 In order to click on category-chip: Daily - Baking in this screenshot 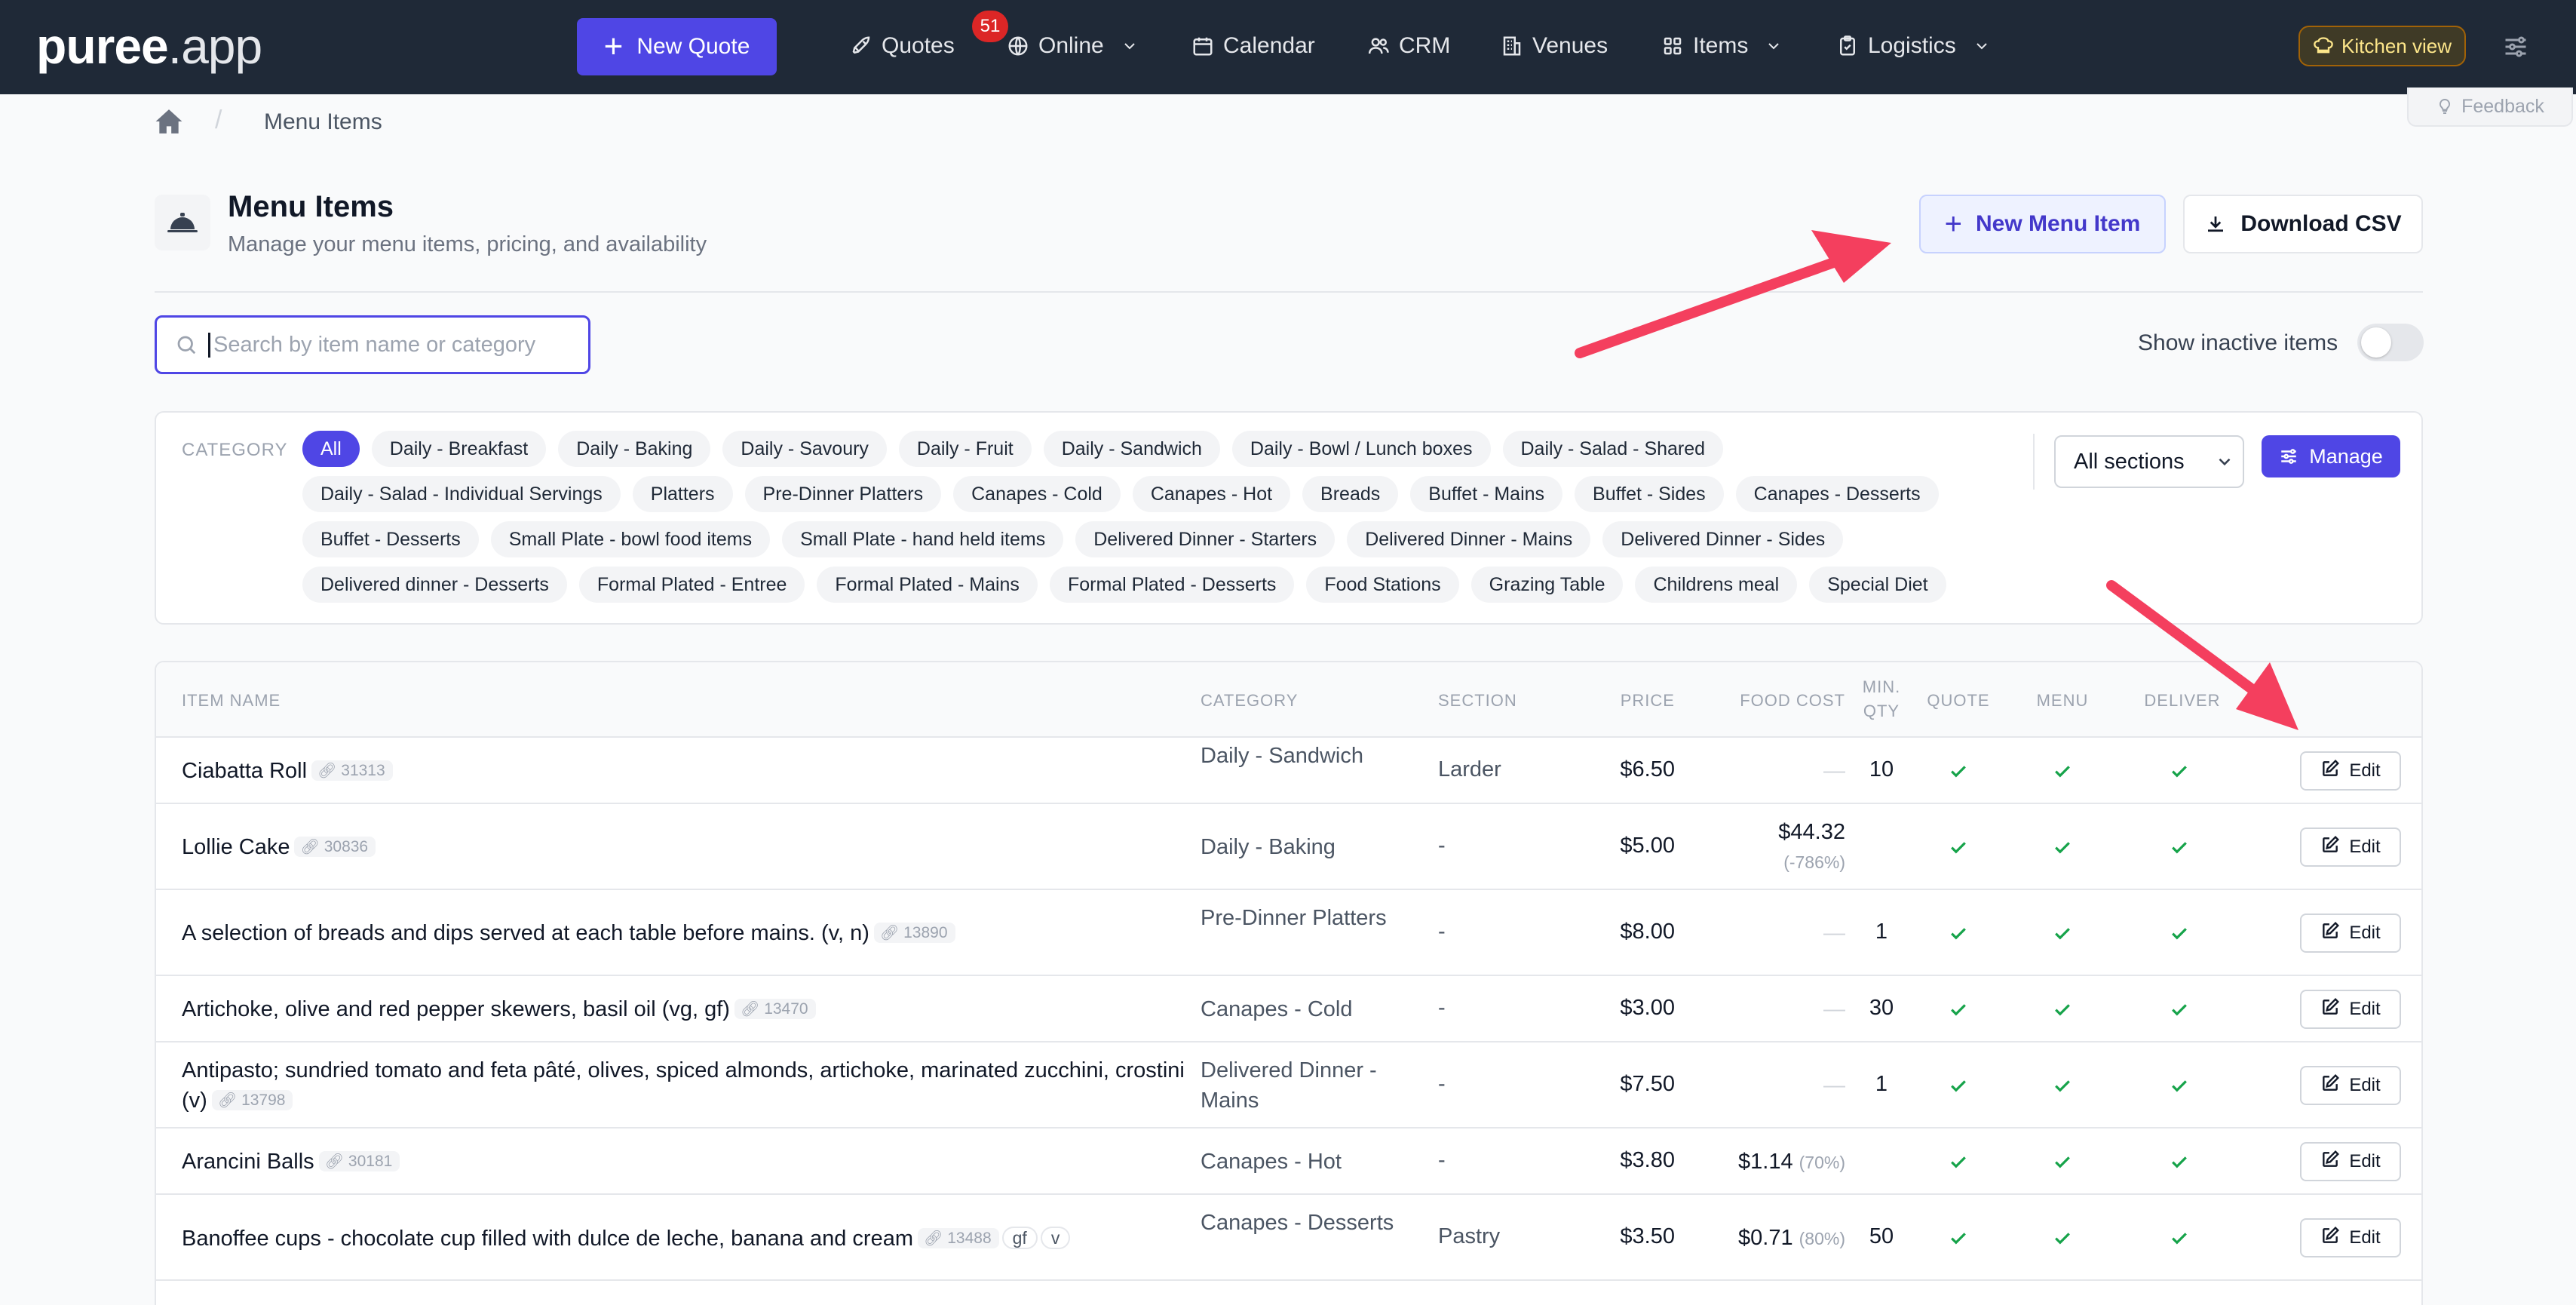, I will do `click(634, 449)`.